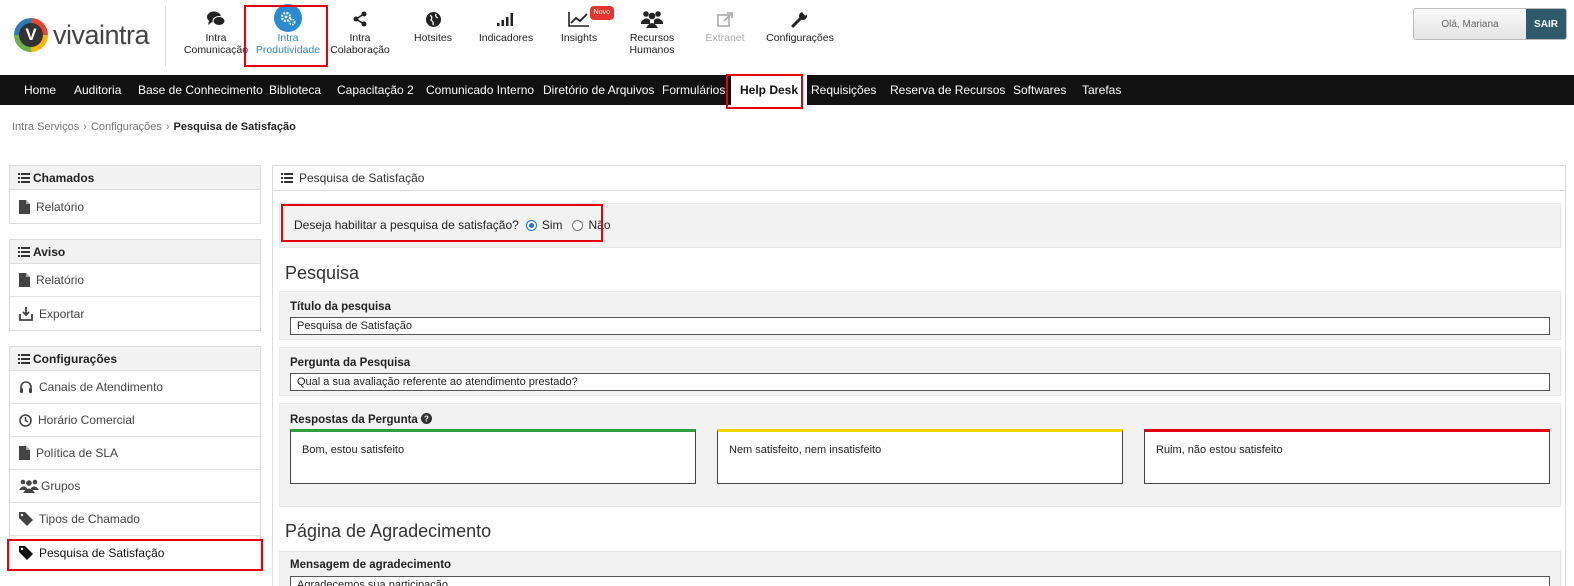  I want to click on module-intra-colaboracao: Intra Colaboração, so click(360, 36).